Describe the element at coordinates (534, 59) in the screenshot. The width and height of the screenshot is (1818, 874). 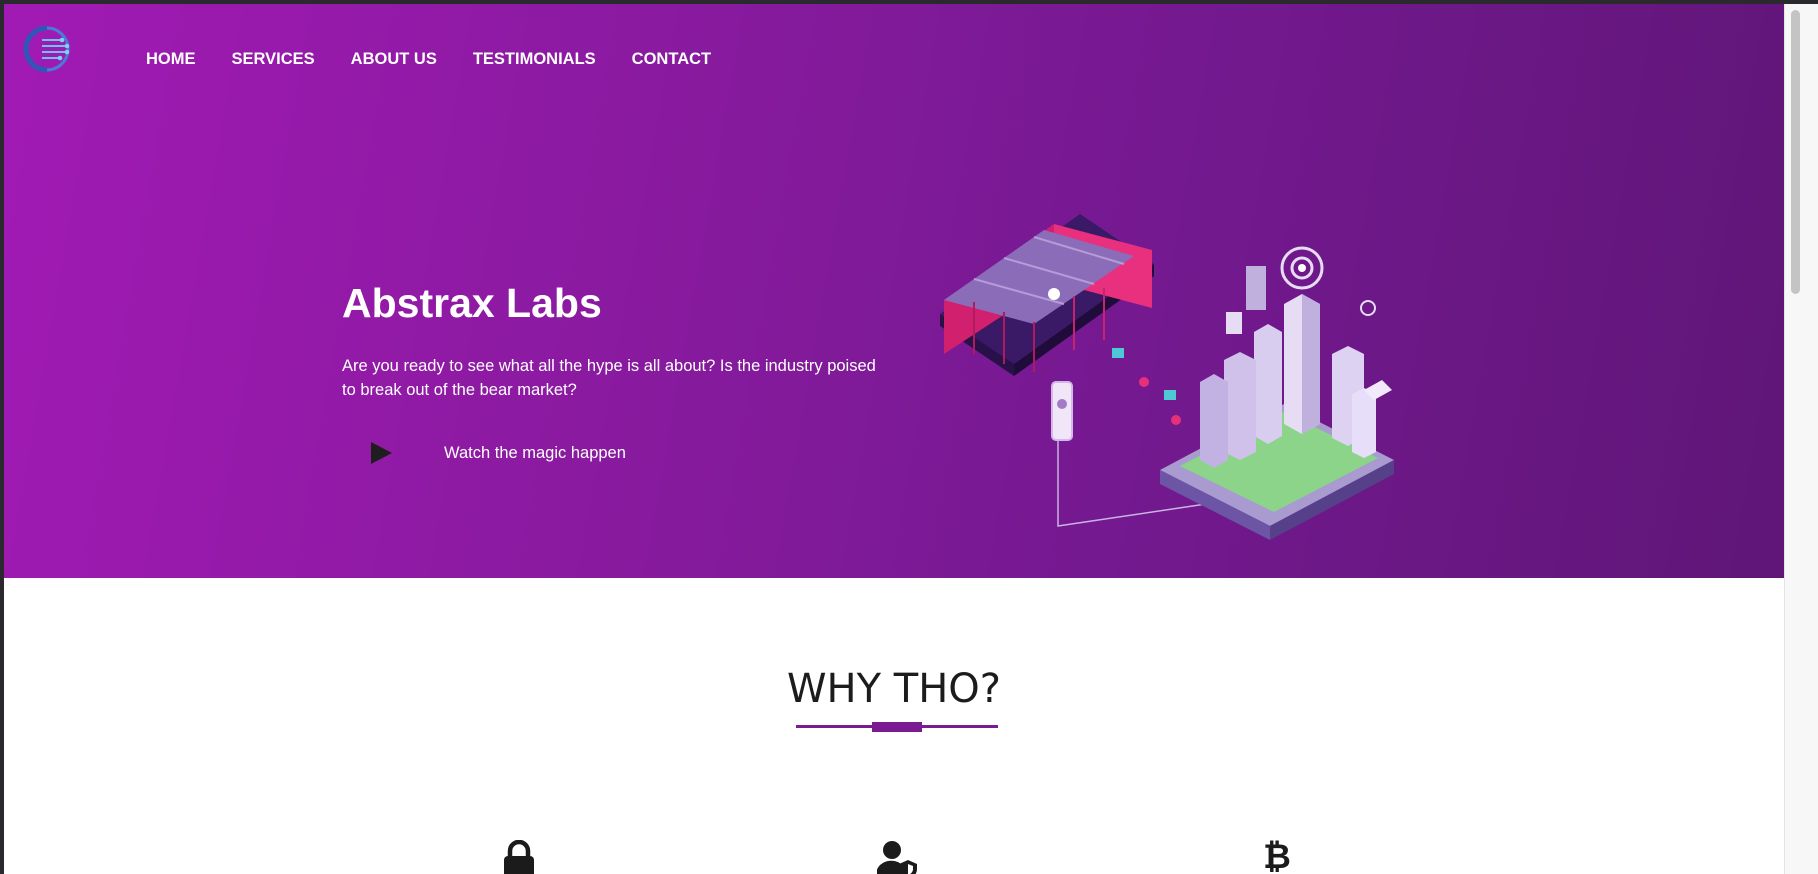
I see `nav-testimonials: TESTIMONIALS` at that location.